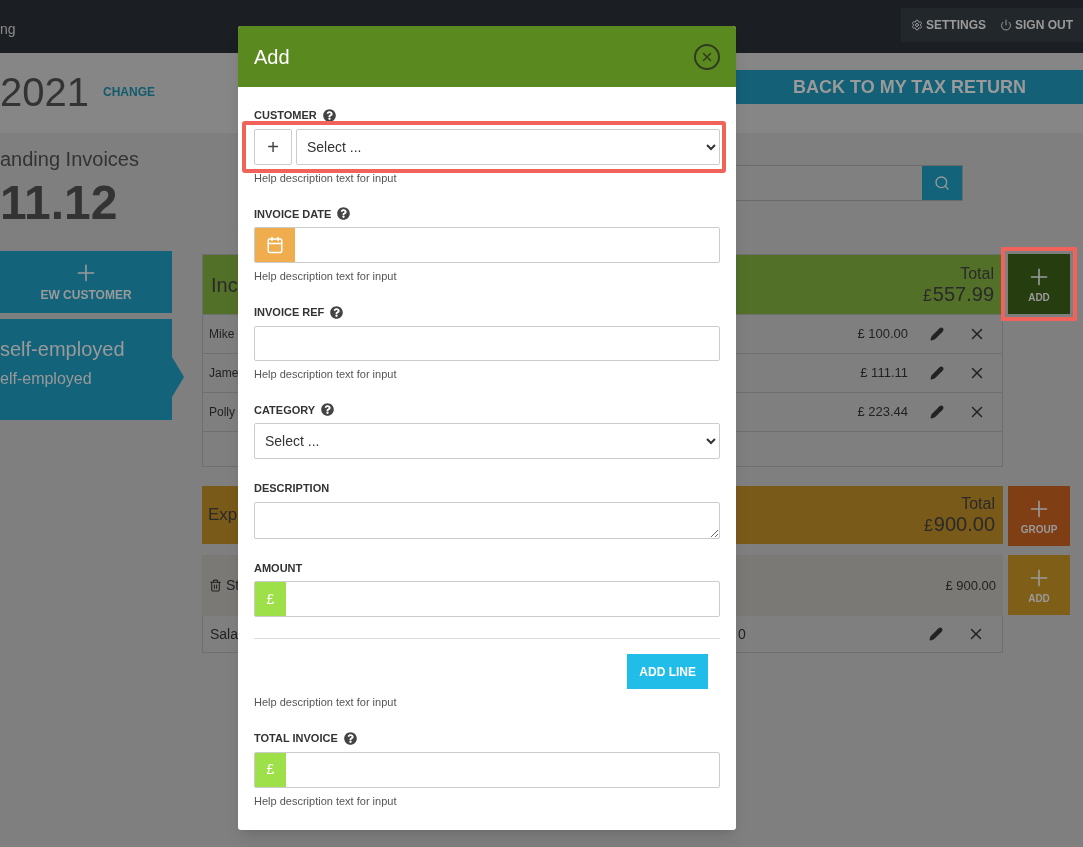  I want to click on settings-link: SETTINGS, so click(948, 25).